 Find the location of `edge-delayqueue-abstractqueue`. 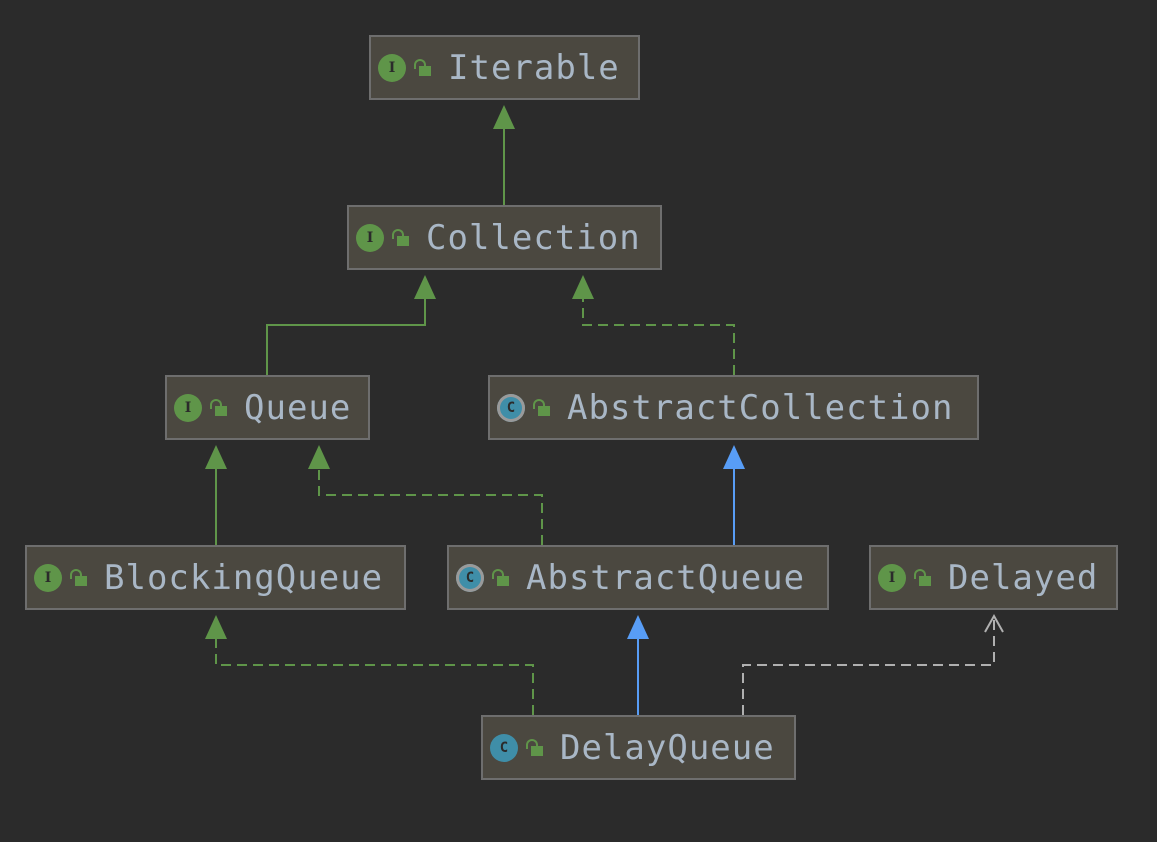

edge-delayqueue-abstractqueue is located at coordinates (638, 665).